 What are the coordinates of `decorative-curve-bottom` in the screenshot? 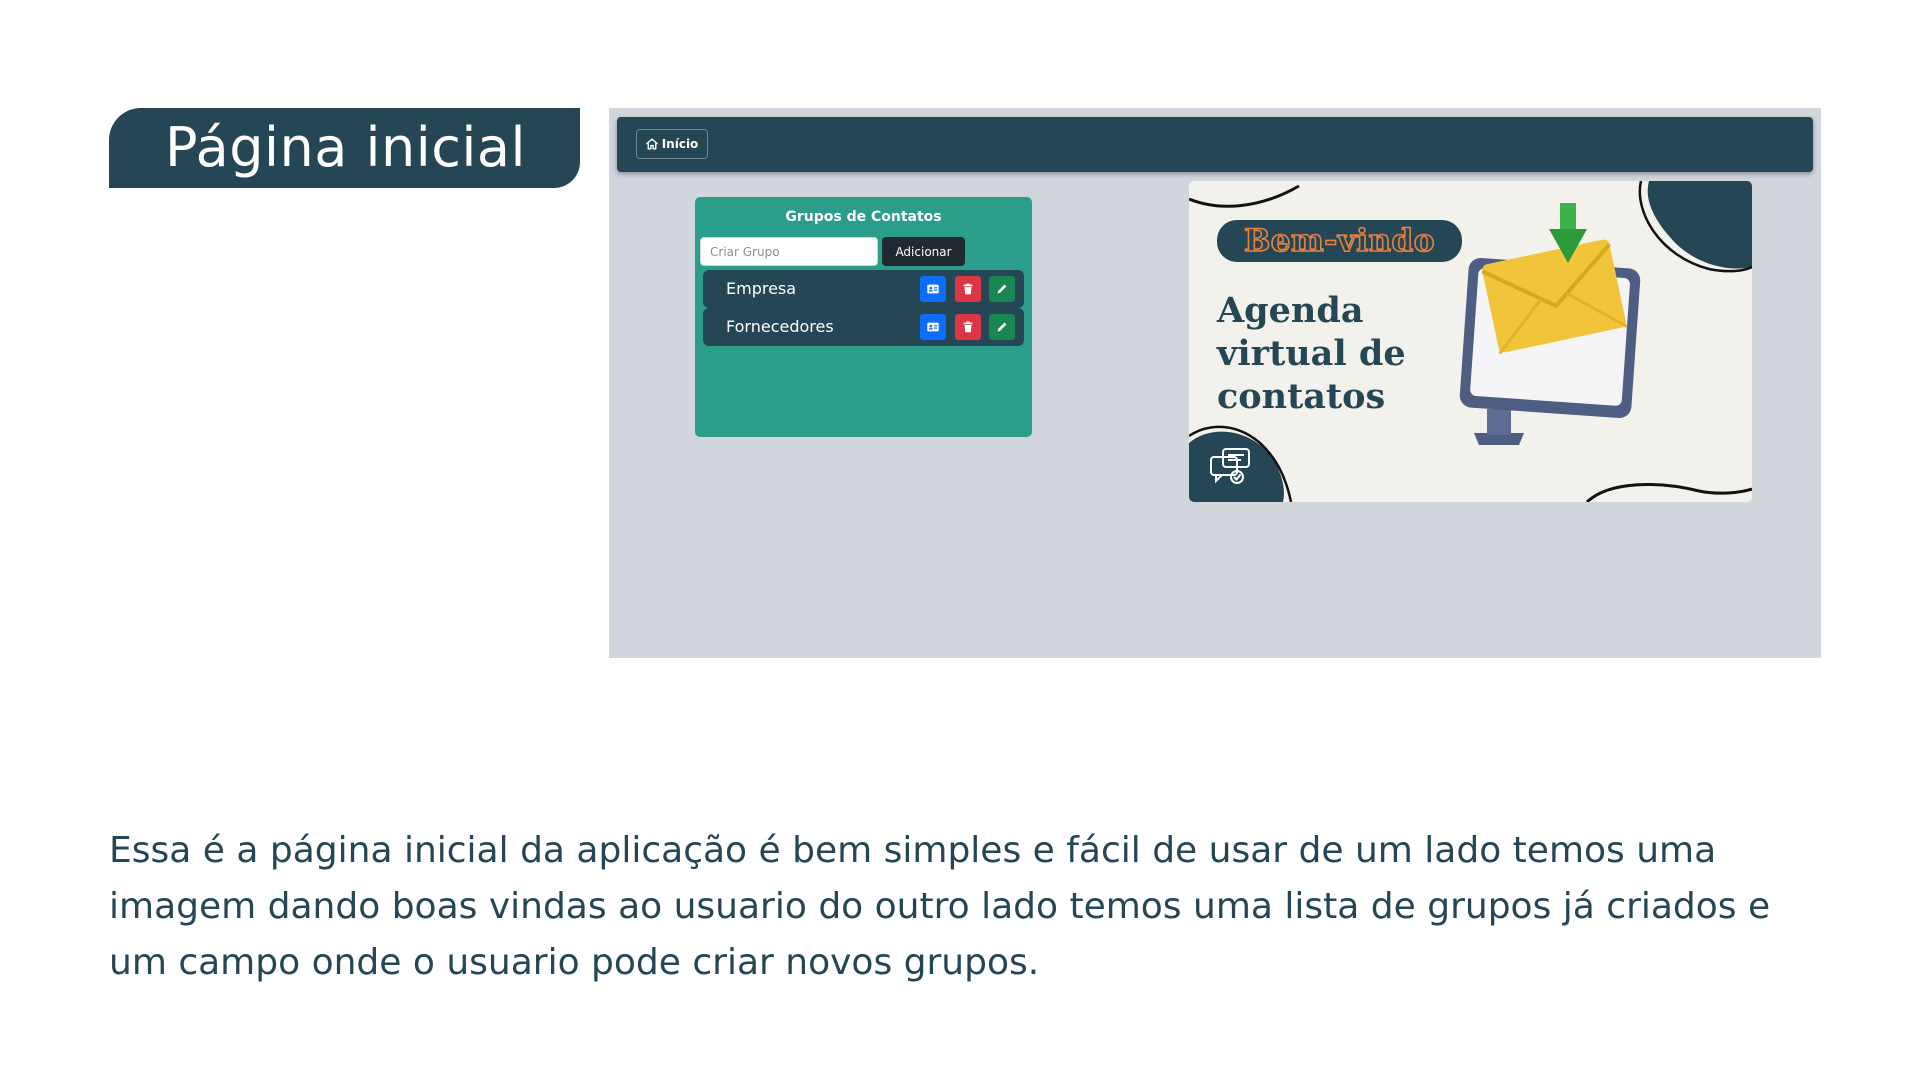 It's located at (1668, 492).